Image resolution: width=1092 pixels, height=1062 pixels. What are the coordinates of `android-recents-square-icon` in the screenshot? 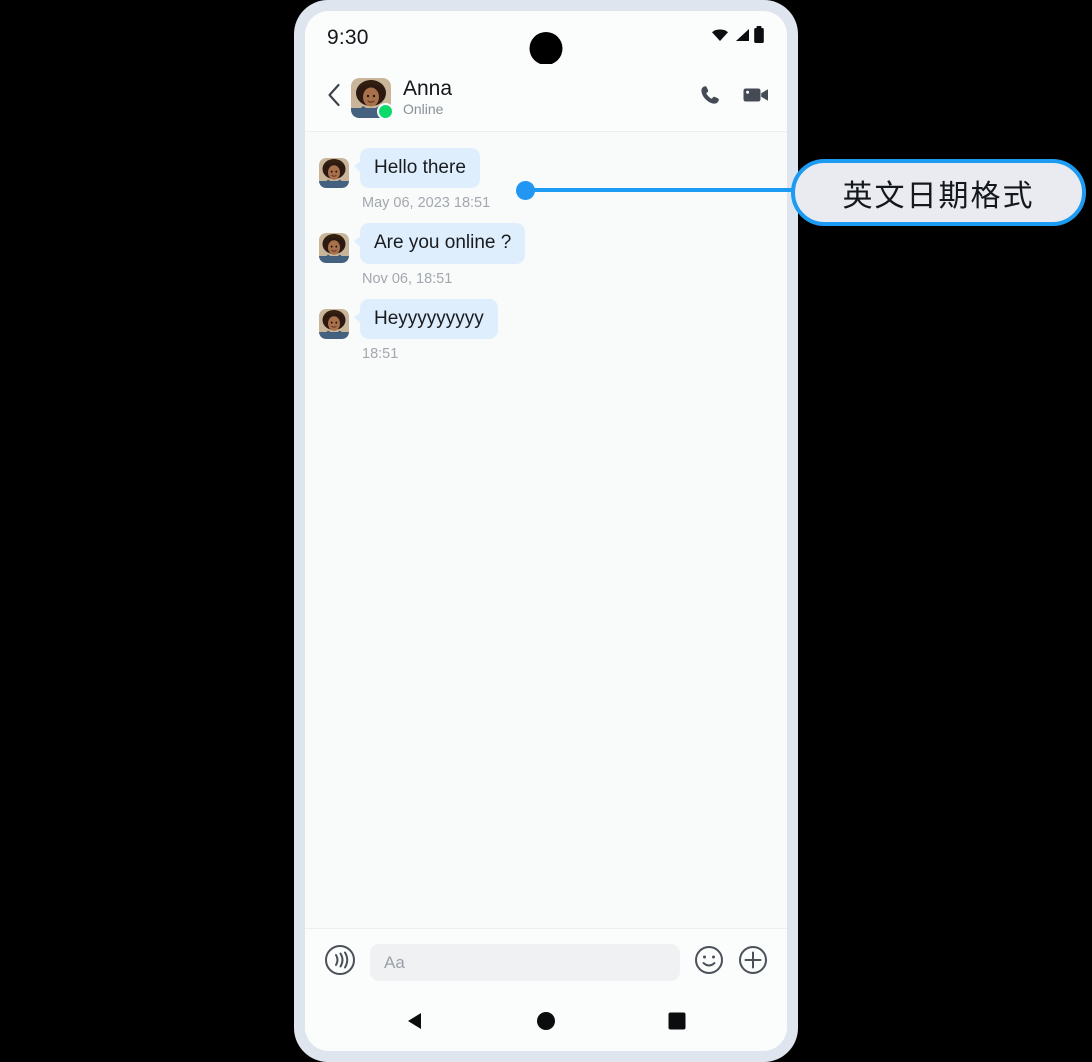 It's located at (677, 1023).